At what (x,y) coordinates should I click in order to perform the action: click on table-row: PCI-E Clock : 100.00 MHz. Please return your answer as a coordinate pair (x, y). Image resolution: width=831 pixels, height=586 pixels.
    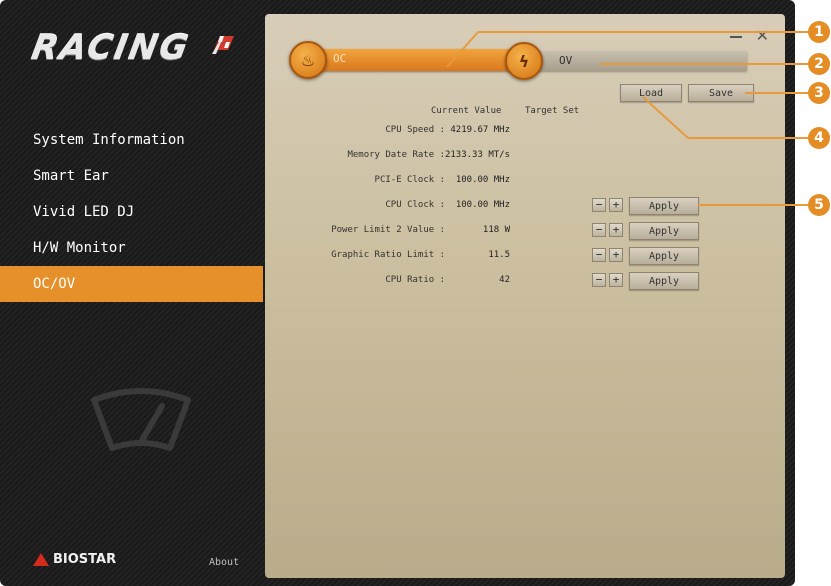
    Looking at the image, I should click on (525, 182).